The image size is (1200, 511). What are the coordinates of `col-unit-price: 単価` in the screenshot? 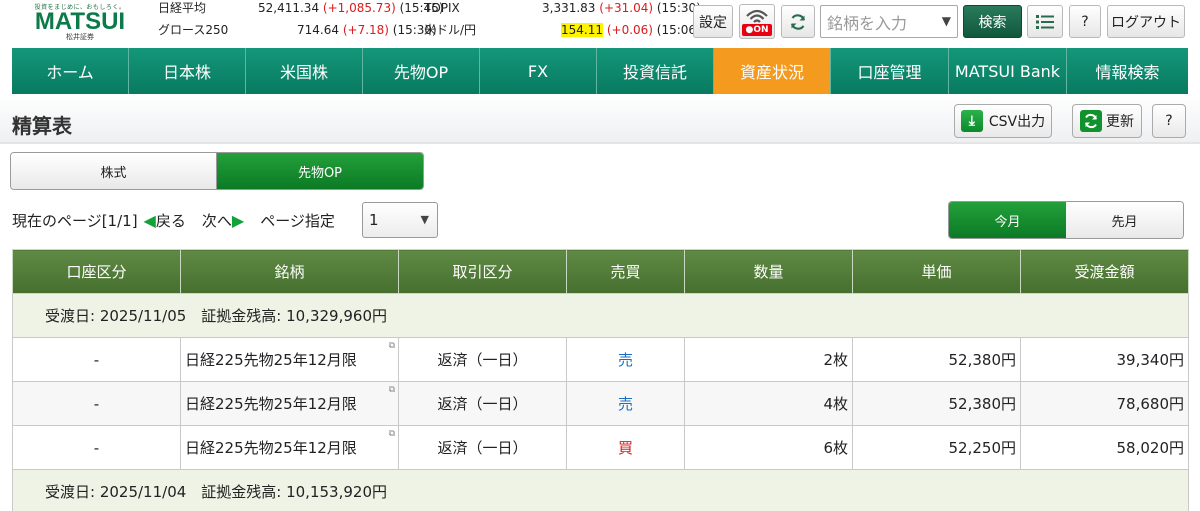 It's located at (936, 271).